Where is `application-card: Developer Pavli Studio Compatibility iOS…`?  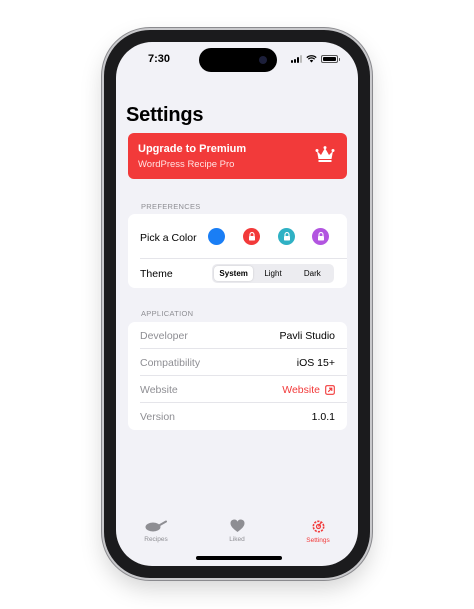
application-card: Developer Pavli Studio Compatibility iOS… is located at coordinates (237, 376).